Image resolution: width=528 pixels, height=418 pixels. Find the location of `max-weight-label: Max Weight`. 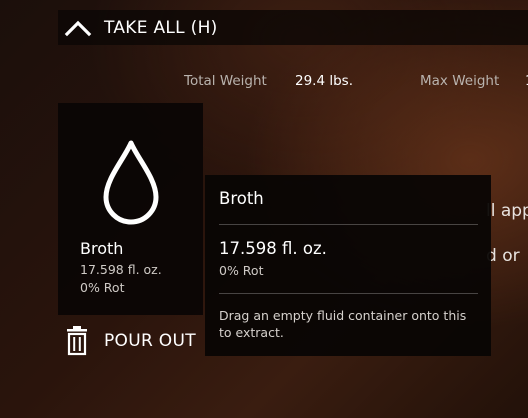

max-weight-label: Max Weight is located at coordinates (460, 81).